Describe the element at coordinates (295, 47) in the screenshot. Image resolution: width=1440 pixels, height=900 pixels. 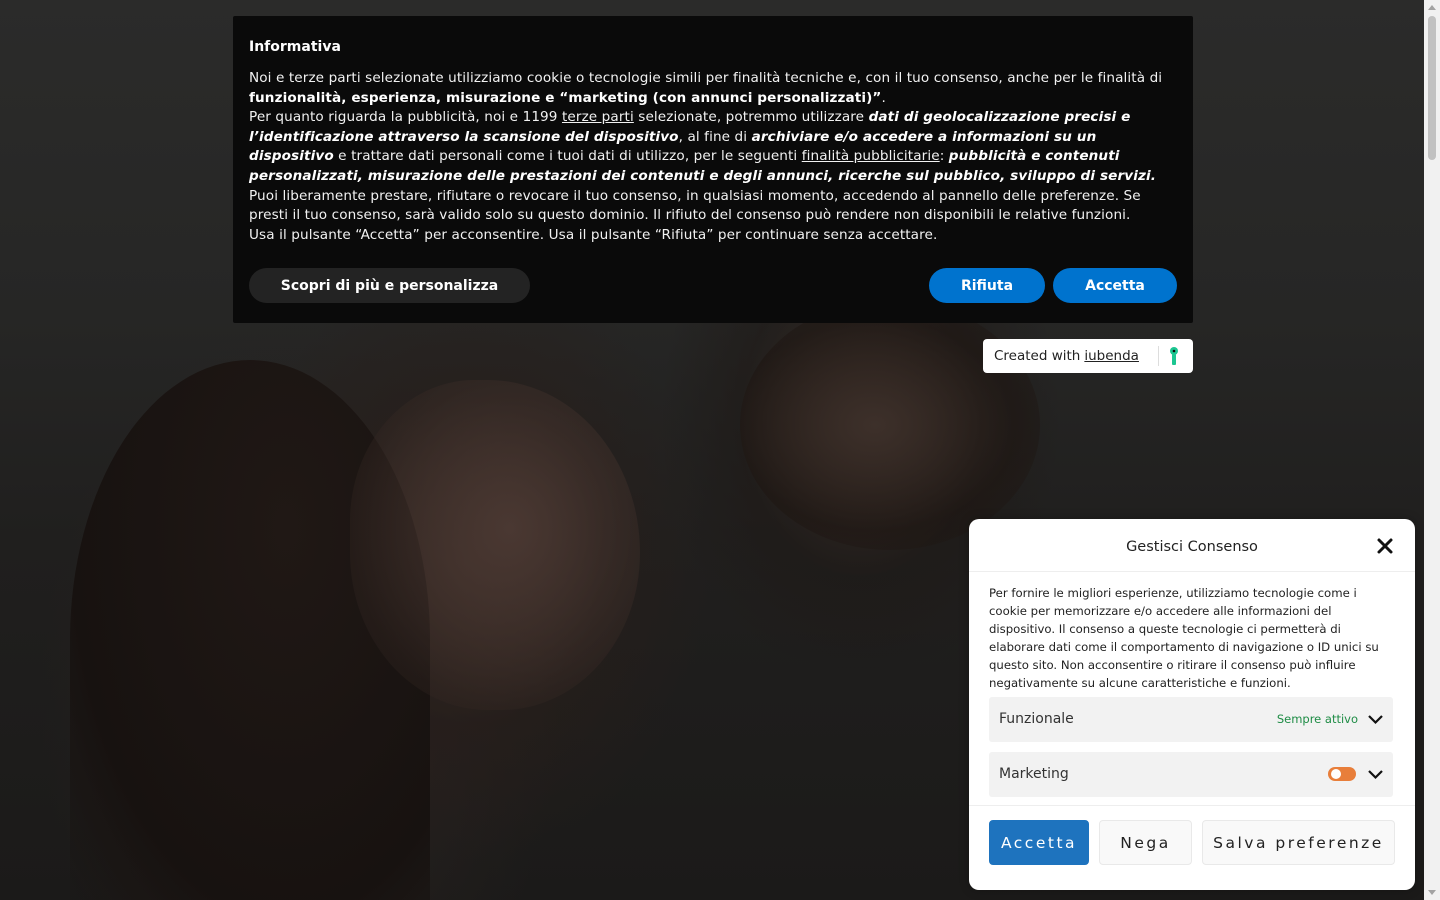
I see `banner-title: Informativa` at that location.